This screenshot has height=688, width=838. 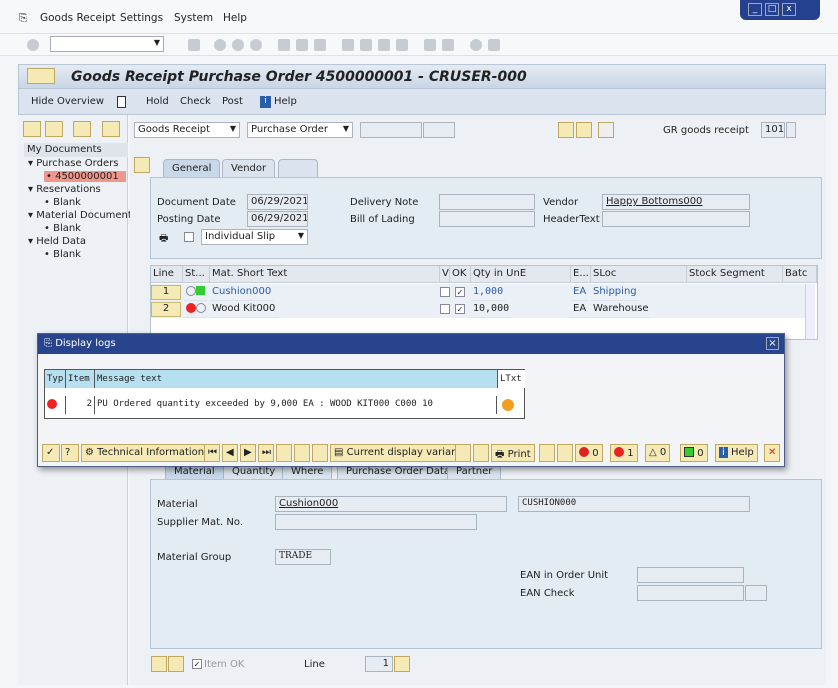 What do you see at coordinates (78, 18) in the screenshot?
I see `menu-goods-receipt: Goods Receipt` at bounding box center [78, 18].